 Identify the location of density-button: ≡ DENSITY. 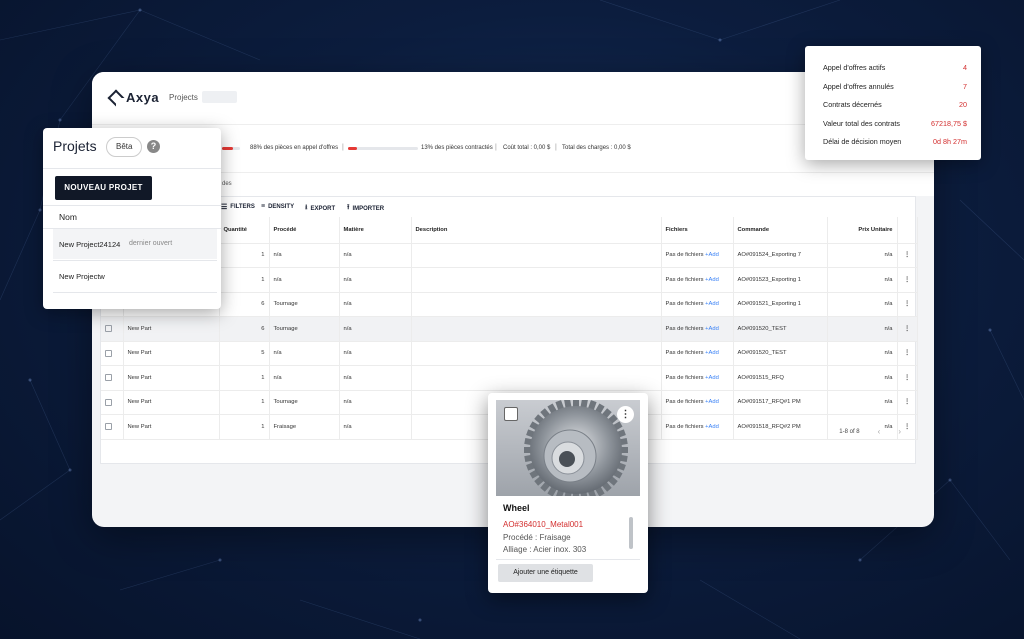
(277, 206).